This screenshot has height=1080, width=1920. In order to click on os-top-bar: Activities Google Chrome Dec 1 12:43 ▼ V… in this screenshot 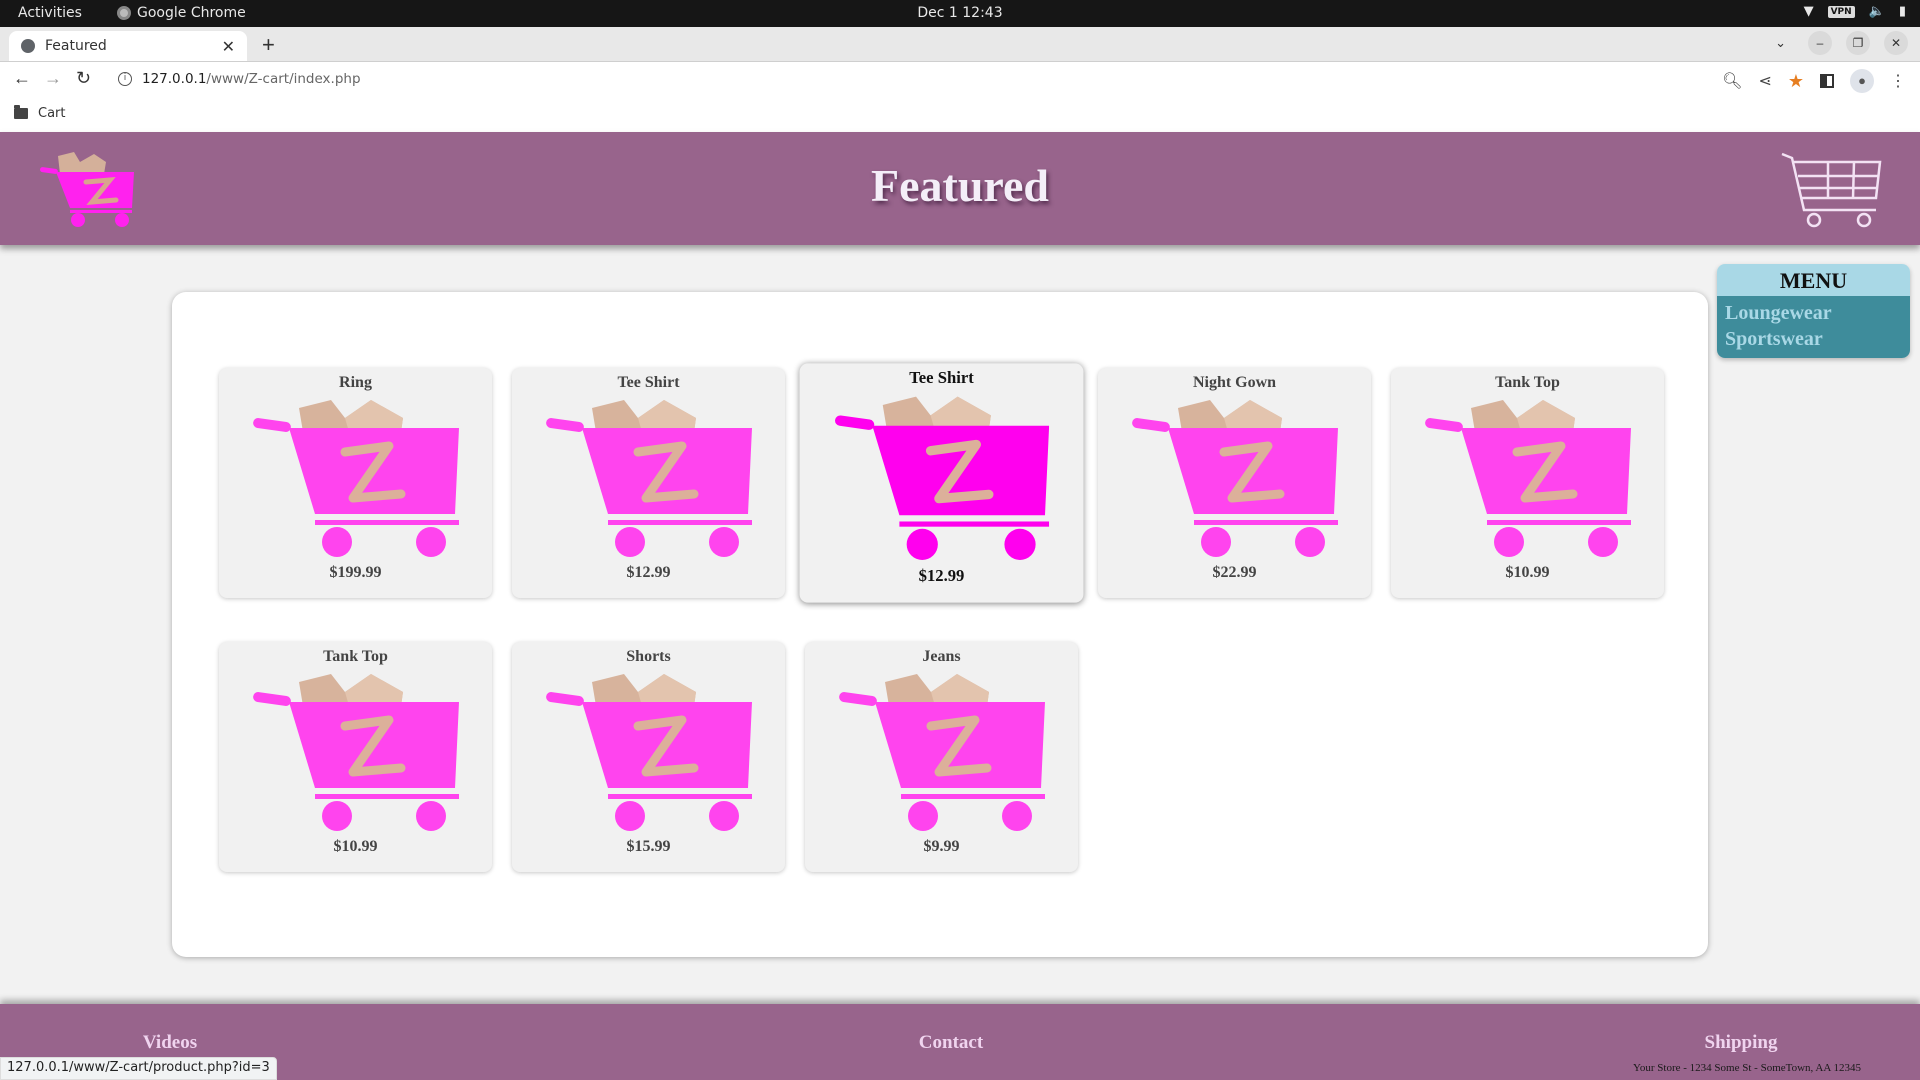, I will do `click(960, 13)`.